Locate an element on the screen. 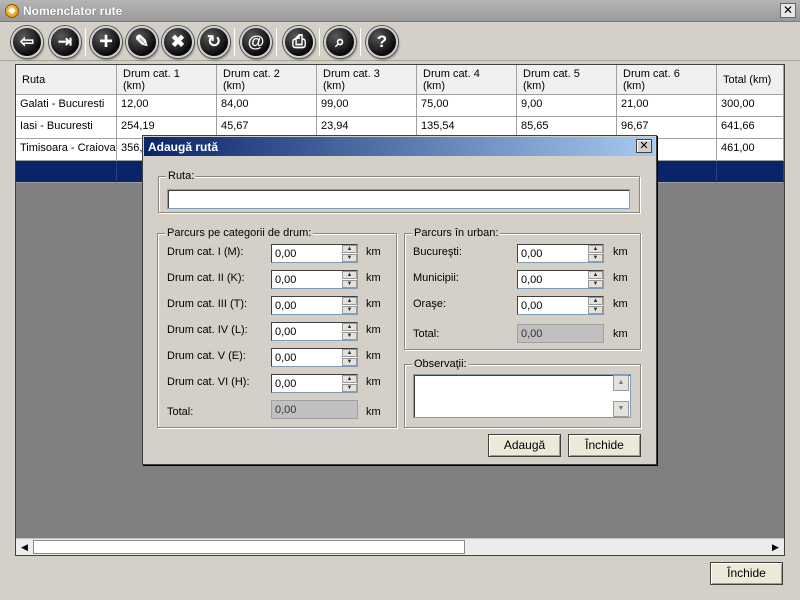  urban-bucharest-unit: km is located at coordinates (620, 252).